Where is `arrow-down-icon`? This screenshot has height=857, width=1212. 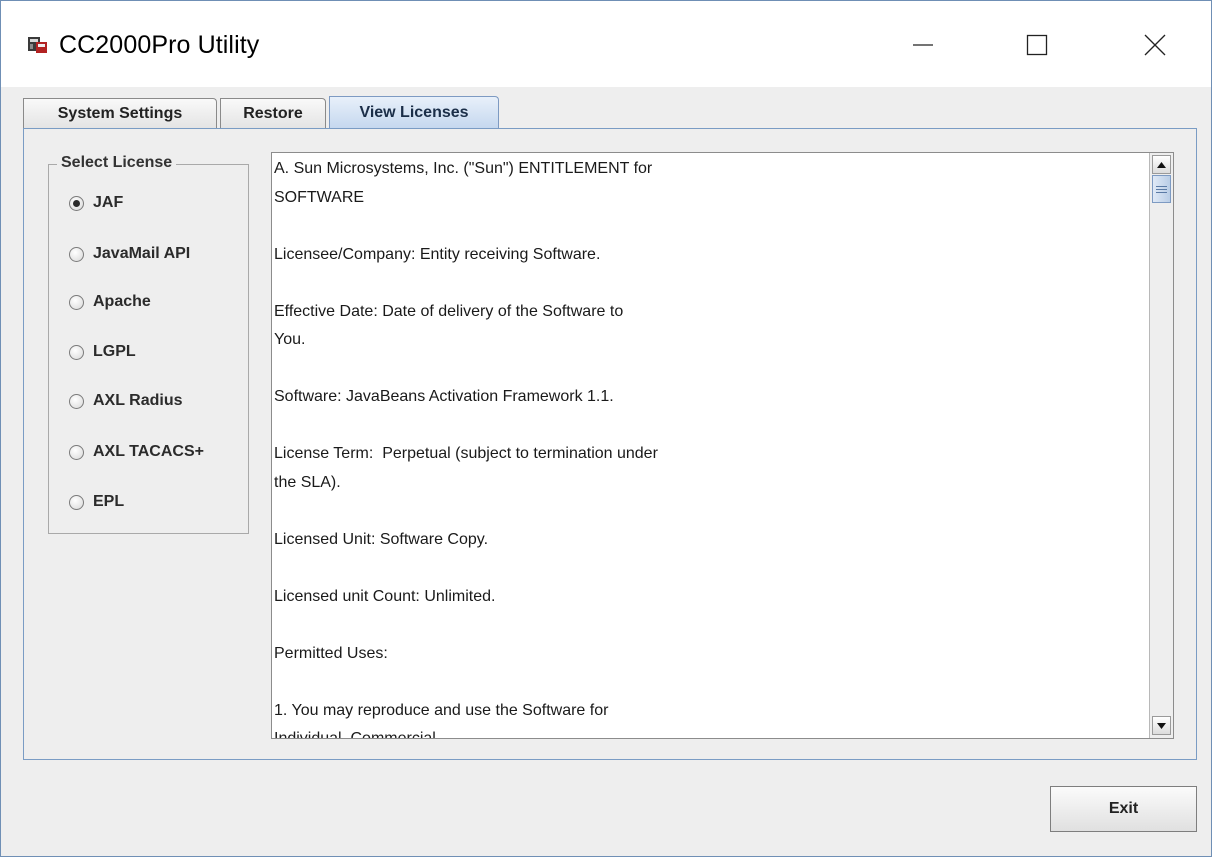
arrow-down-icon is located at coordinates (1161, 725).